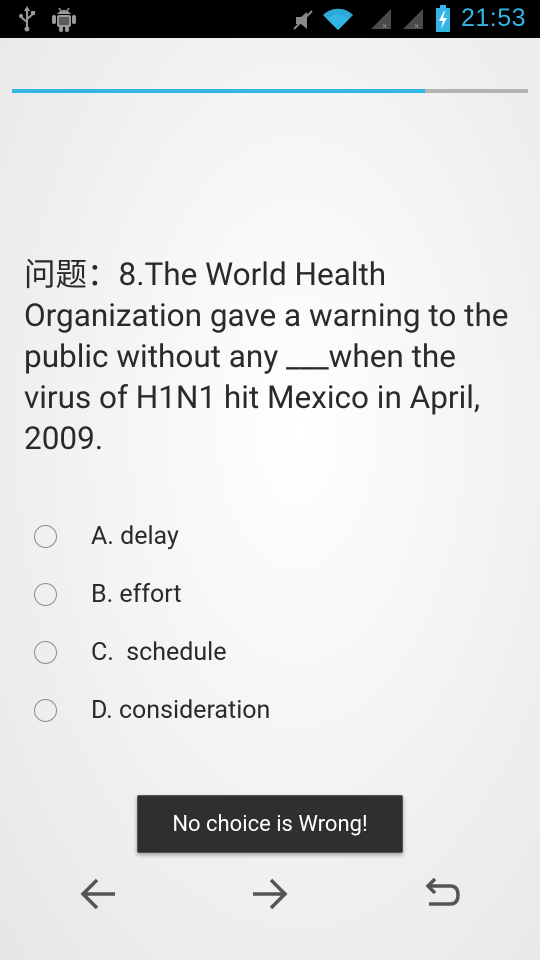 The height and width of the screenshot is (960, 540). I want to click on wifi-icon, so click(338, 19).